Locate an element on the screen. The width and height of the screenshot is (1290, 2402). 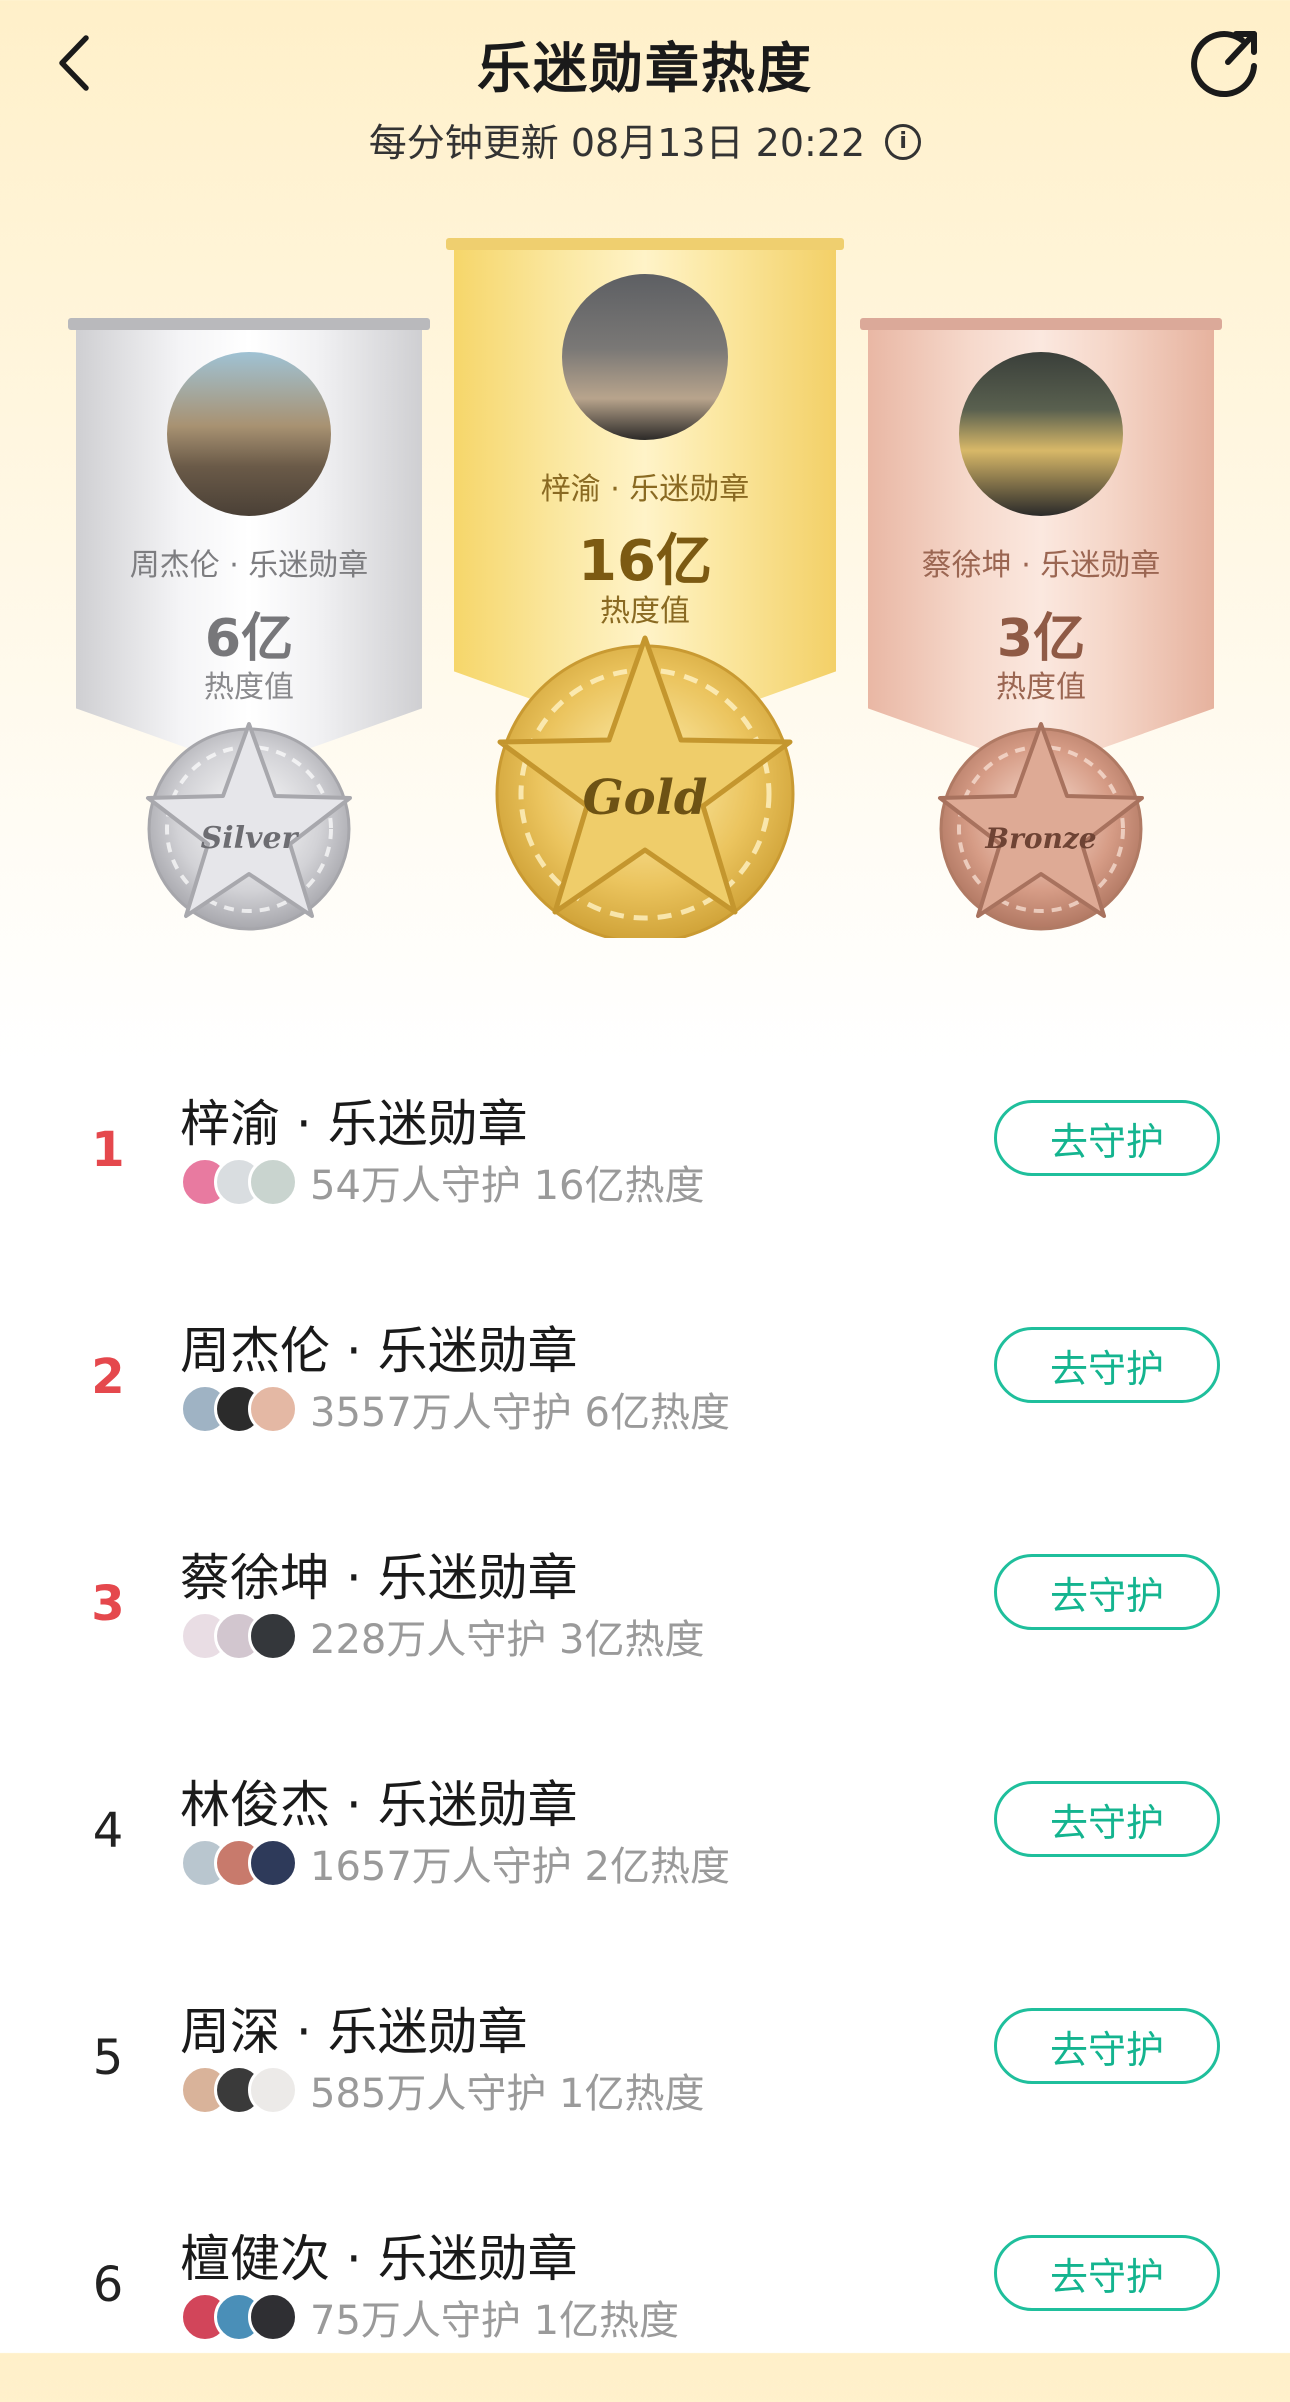
list-item: 2 周杰伦 · 乐迷勋章 3557万人守护 6亿热度 去守护 is located at coordinates (645, 1380).